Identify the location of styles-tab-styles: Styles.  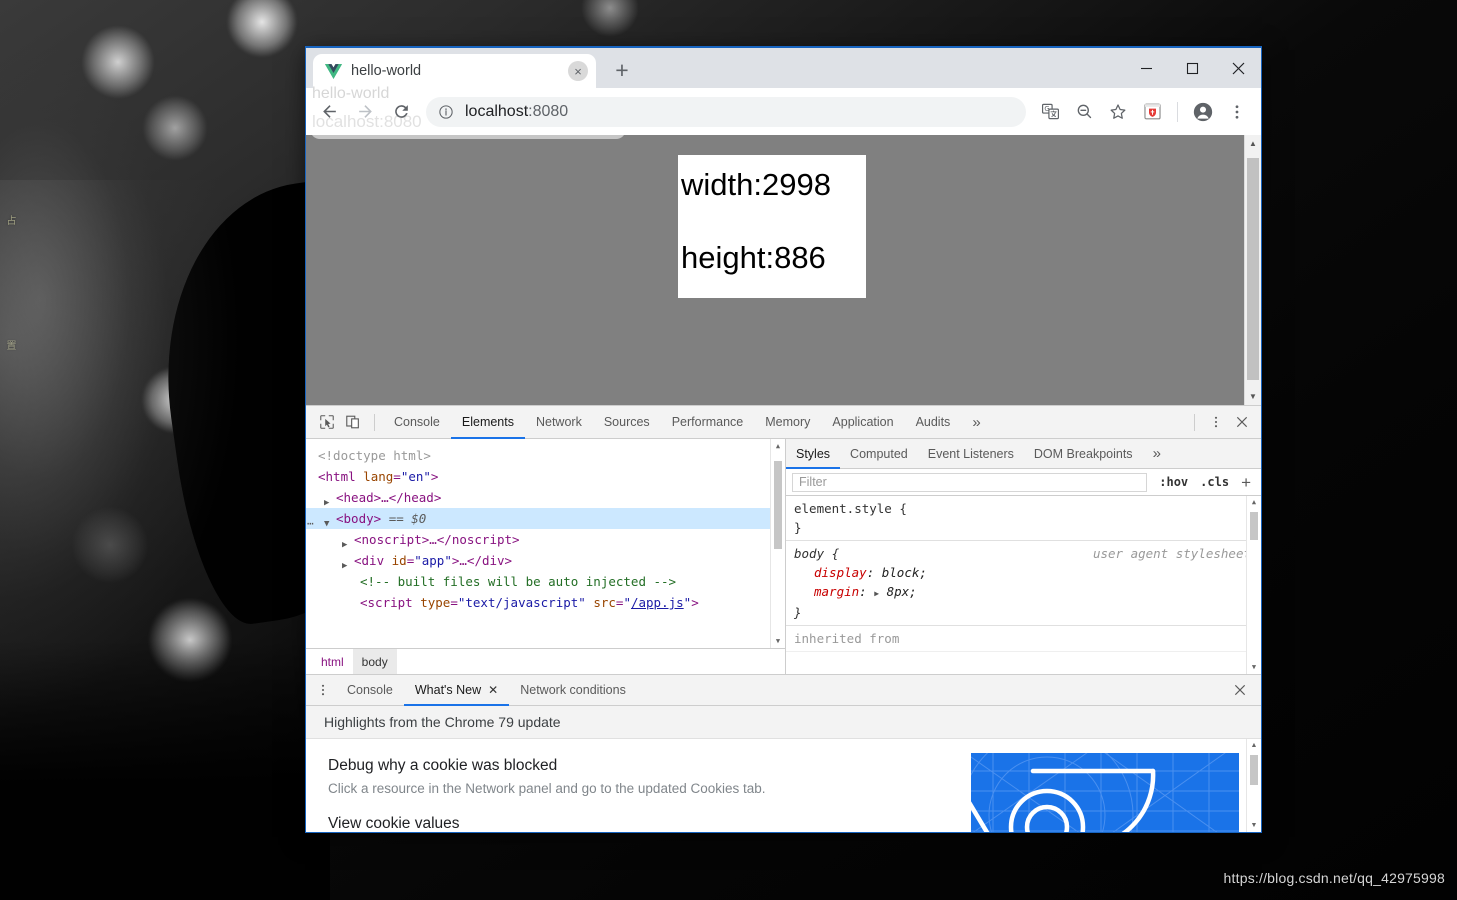
(813, 454).